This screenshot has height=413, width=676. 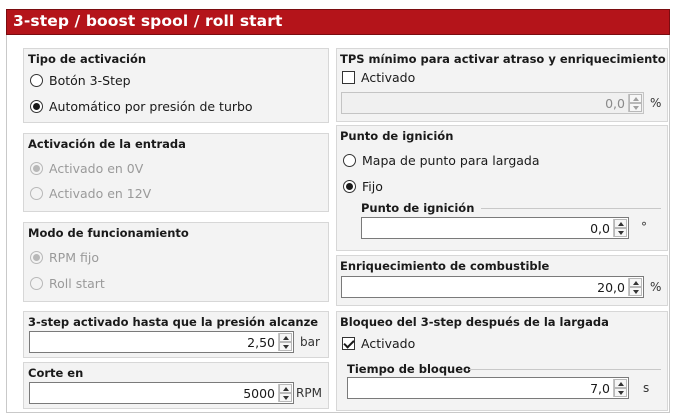 I want to click on radio-active-0v: Activado en 0V, so click(x=86, y=168).